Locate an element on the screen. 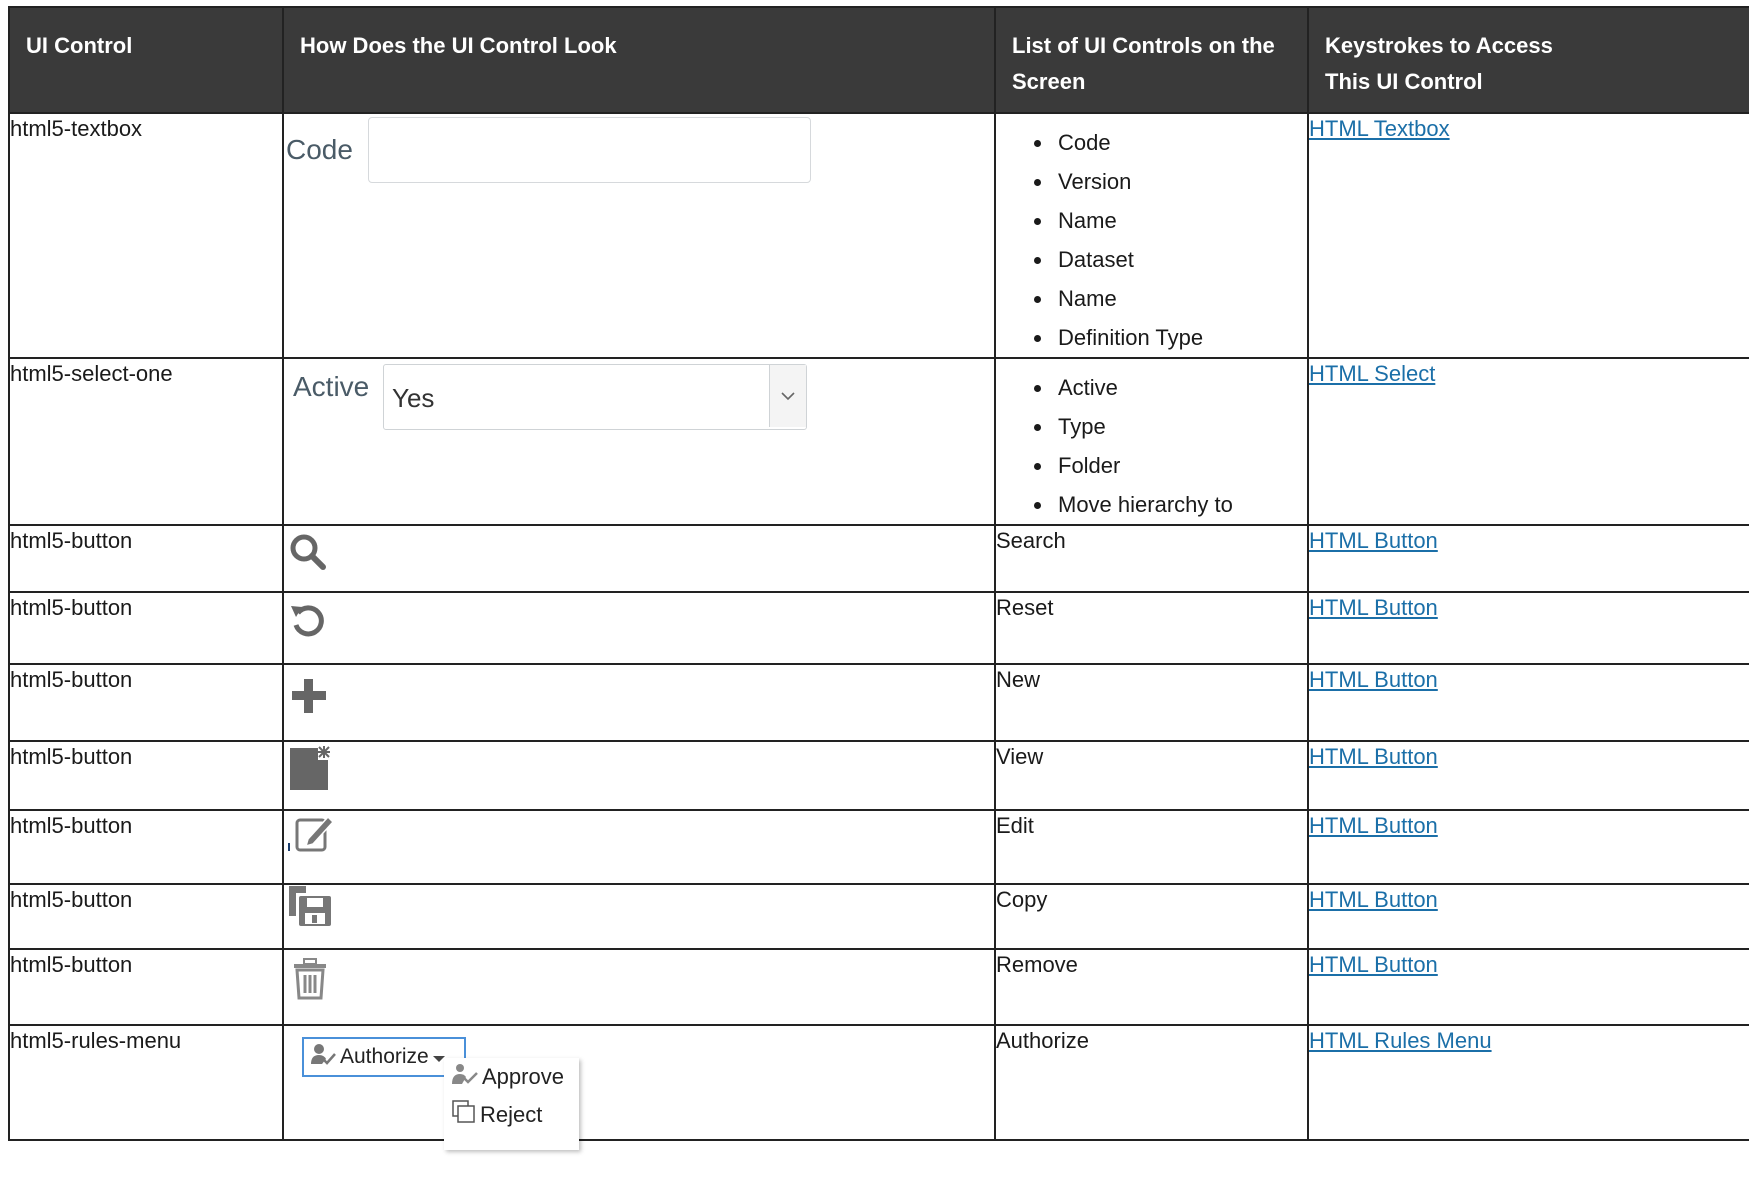 Image resolution: width=1749 pixels, height=1204 pixels. table-row: html5-button Edit HTML Button is located at coordinates (878, 847).